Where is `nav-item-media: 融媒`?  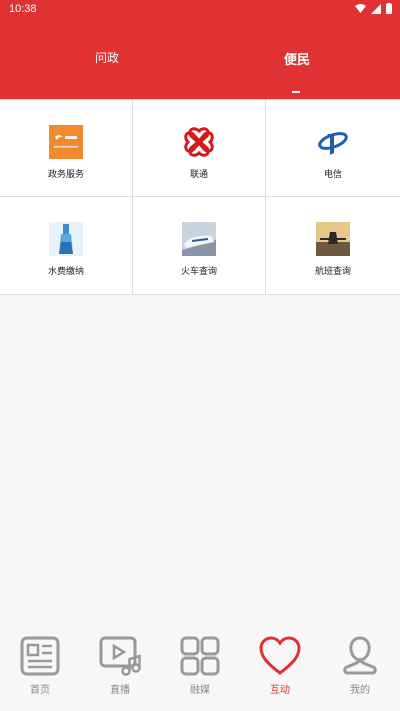
nav-item-media: 融媒 is located at coordinates (200, 668).